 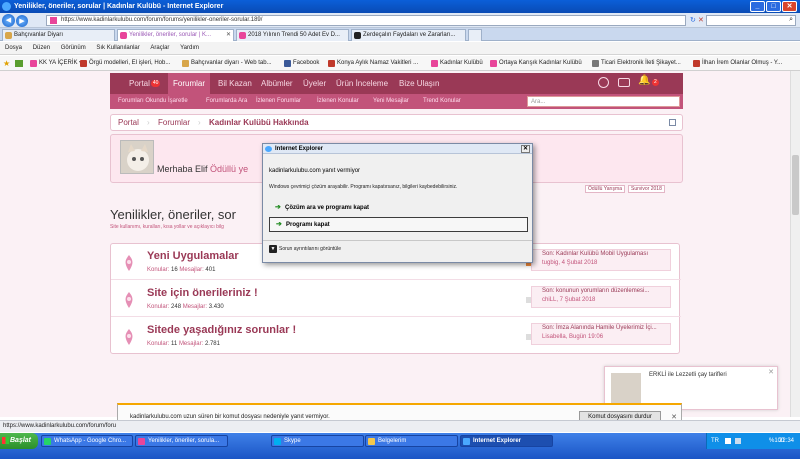 What do you see at coordinates (139, 83) in the screenshot?
I see `nav-label: Portal` at bounding box center [139, 83].